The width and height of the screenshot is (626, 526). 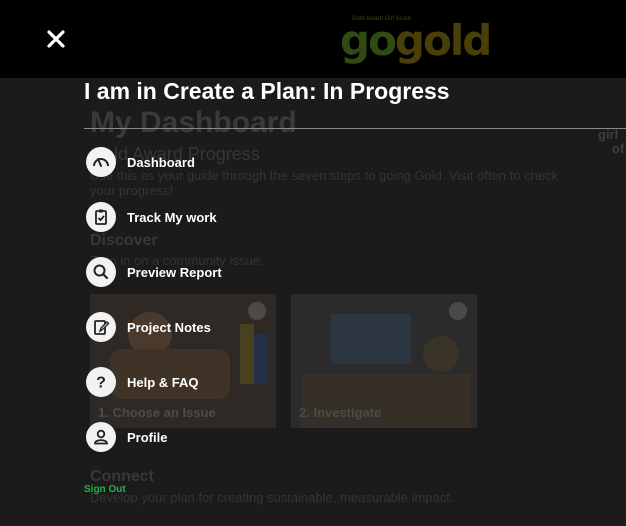 I want to click on logo-wordmark: gogold, so click(x=416, y=40).